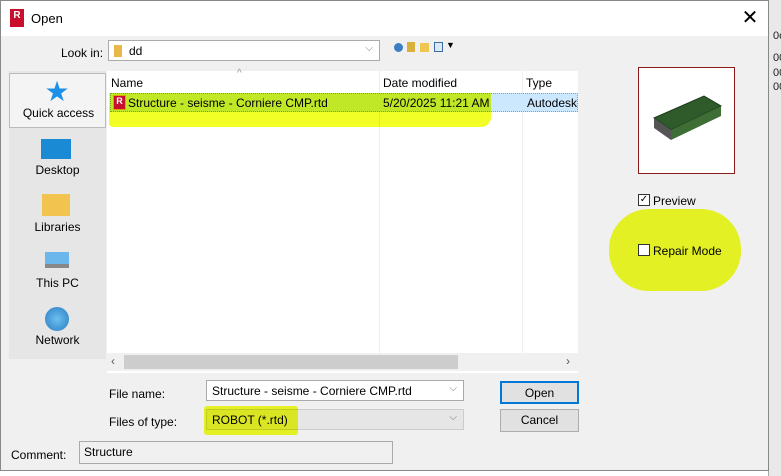 The width and height of the screenshot is (781, 476). I want to click on file-name-label: File name:, so click(137, 394).